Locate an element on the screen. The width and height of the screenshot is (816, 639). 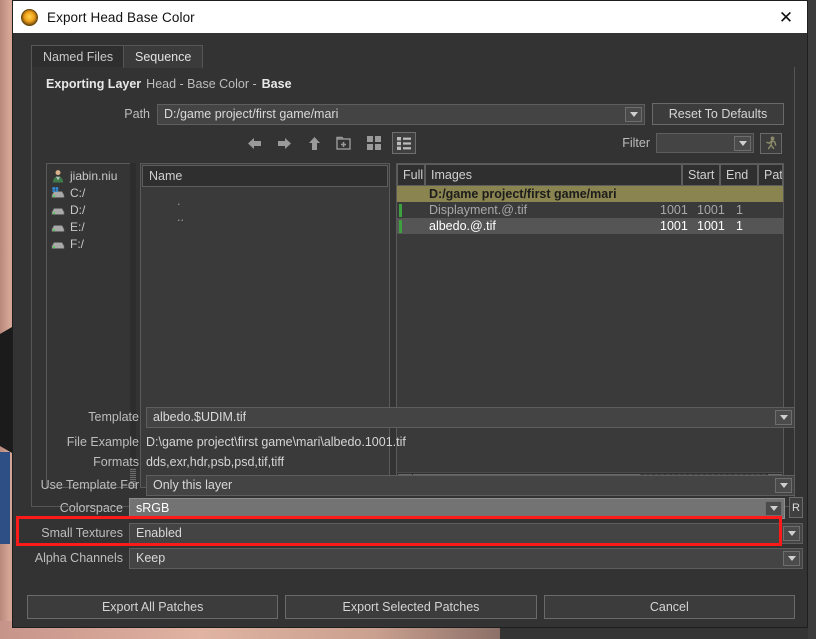
run-person-icon is located at coordinates (771, 143).